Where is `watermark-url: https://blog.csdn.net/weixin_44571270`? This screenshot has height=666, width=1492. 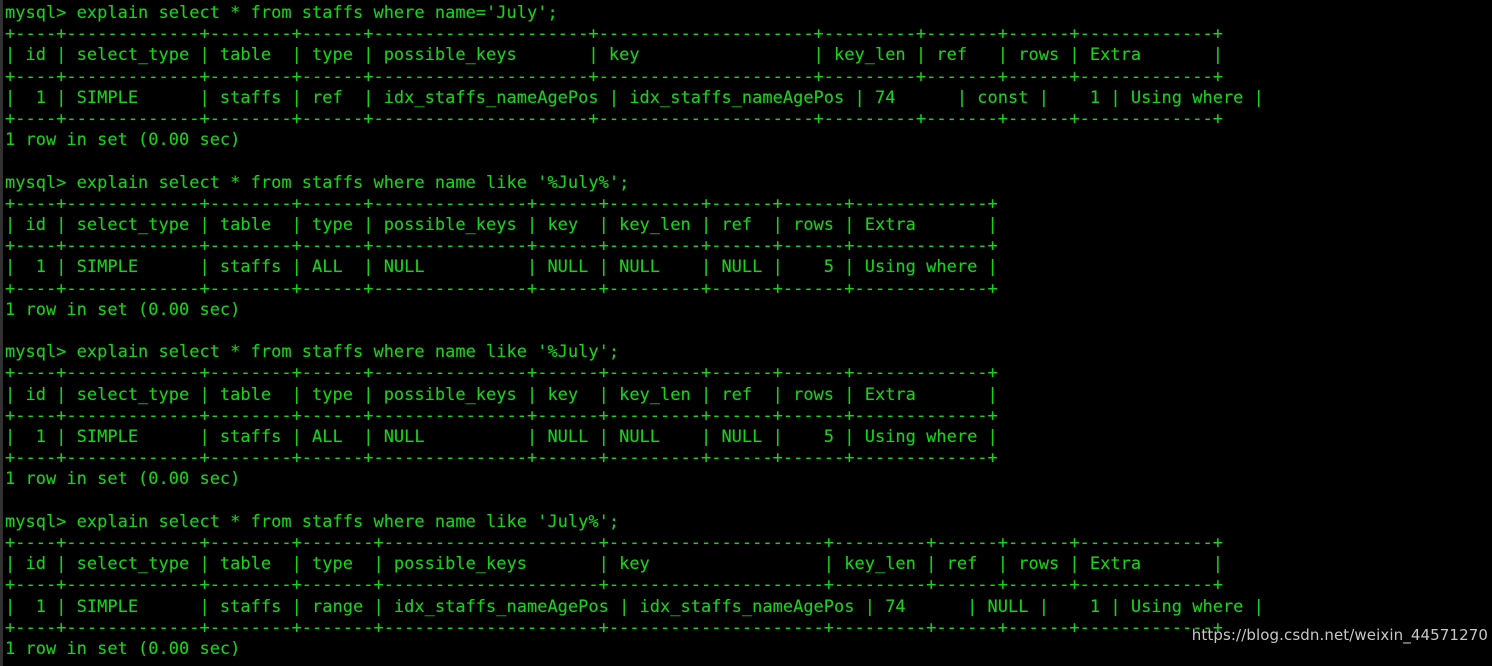 watermark-url: https://blog.csdn.net/weixin_44571270 is located at coordinates (1339, 635).